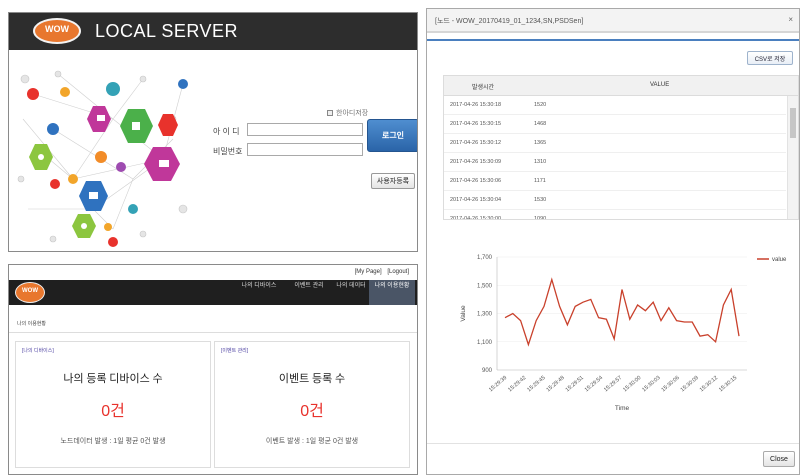 The image size is (800, 475). What do you see at coordinates (540, 124) in the screenshot?
I see `cell-value: 1468` at bounding box center [540, 124].